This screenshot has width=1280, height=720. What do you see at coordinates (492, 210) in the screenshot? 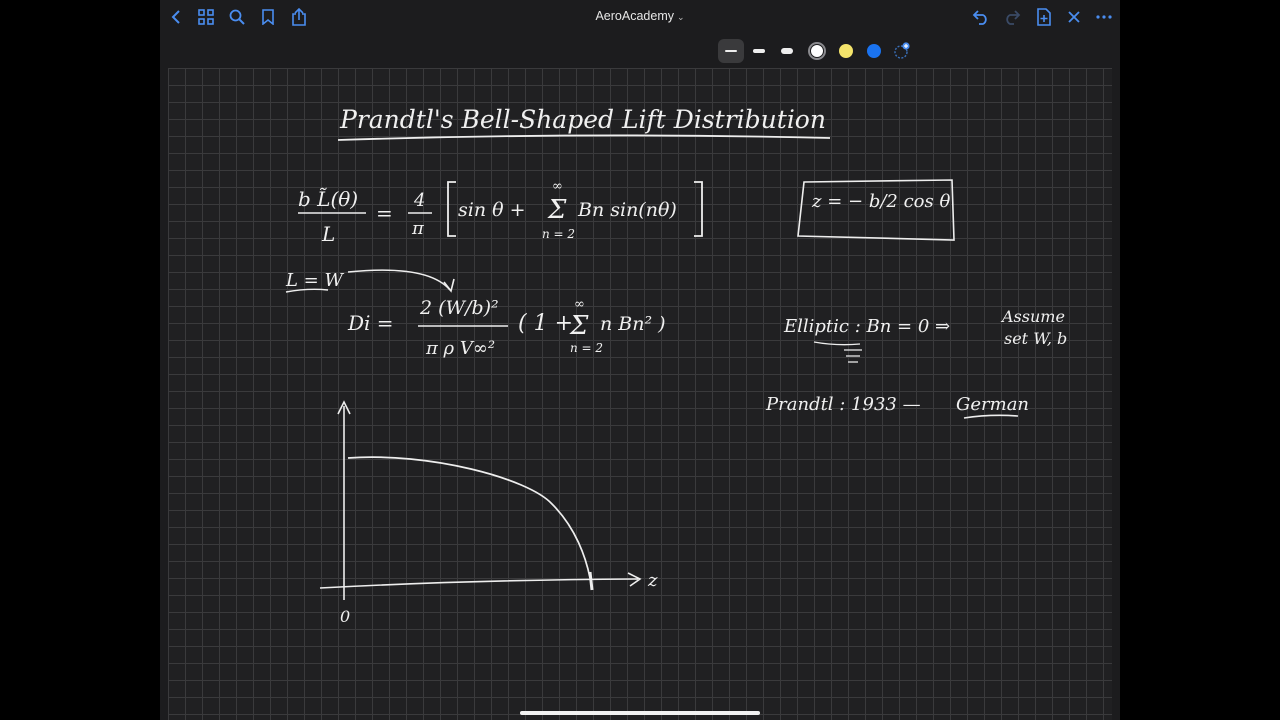
I see `eq1-body: sin θ +` at bounding box center [492, 210].